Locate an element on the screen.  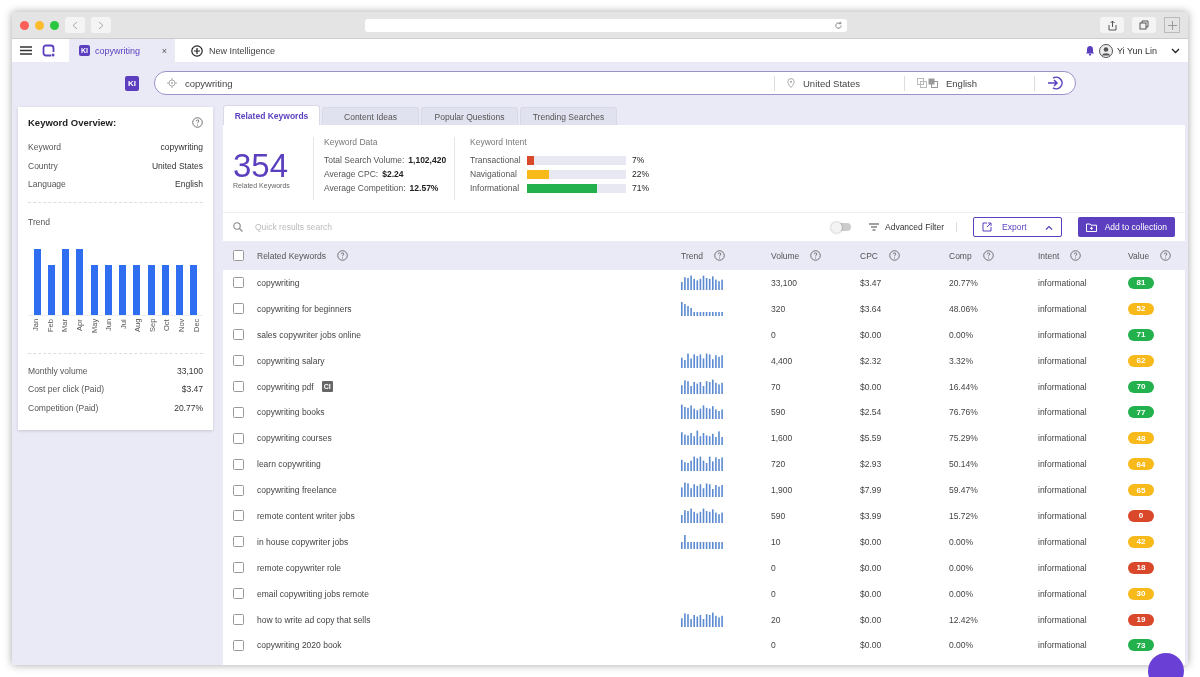
back-button is located at coordinates (75, 25).